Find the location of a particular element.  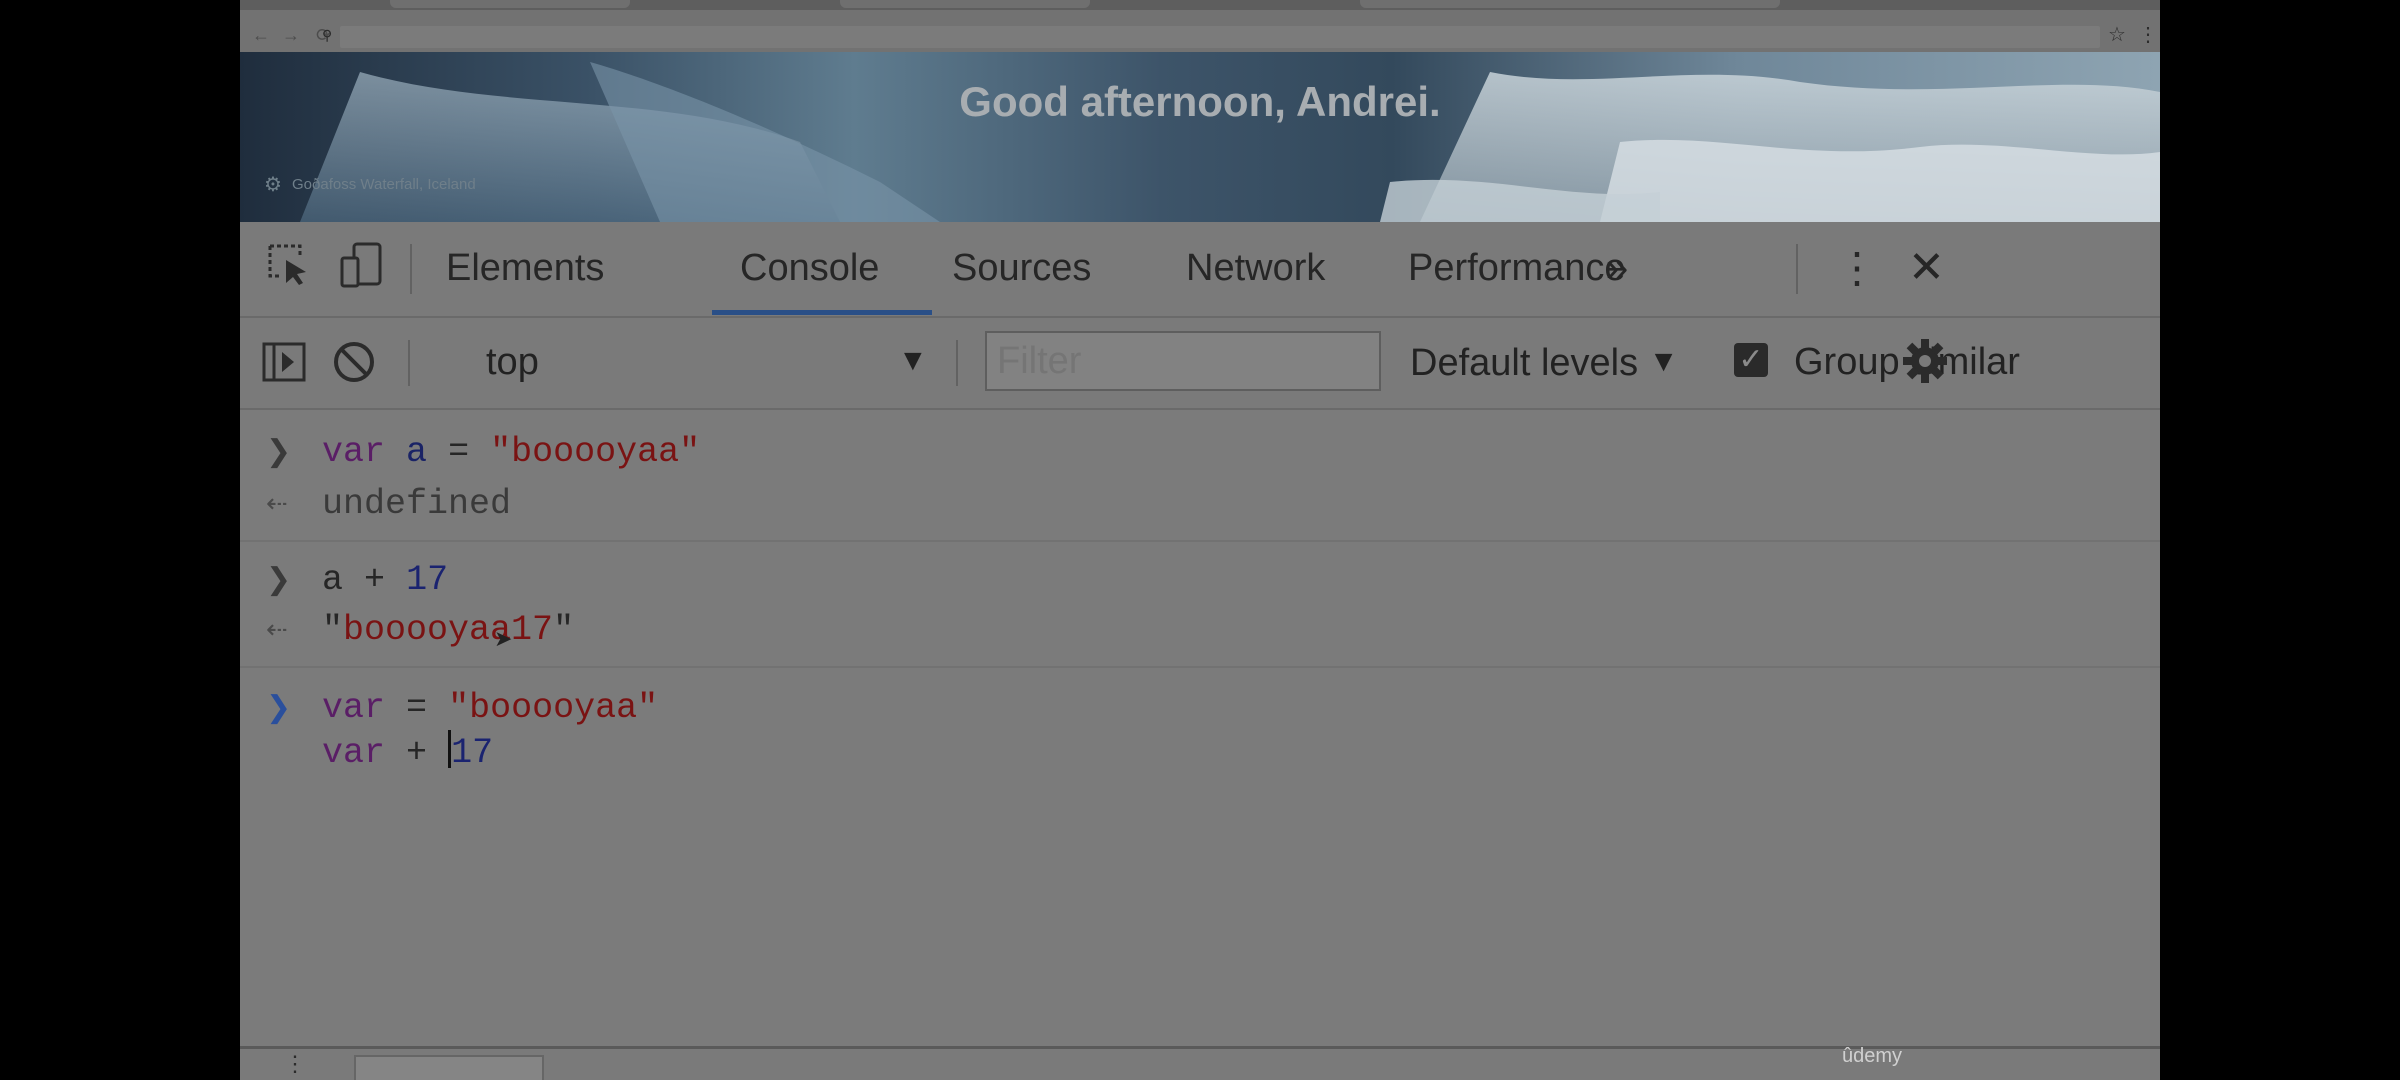

console-toolbar: top ▼ Default levels ▼ ✓ Group similar is located at coordinates (1200, 364).